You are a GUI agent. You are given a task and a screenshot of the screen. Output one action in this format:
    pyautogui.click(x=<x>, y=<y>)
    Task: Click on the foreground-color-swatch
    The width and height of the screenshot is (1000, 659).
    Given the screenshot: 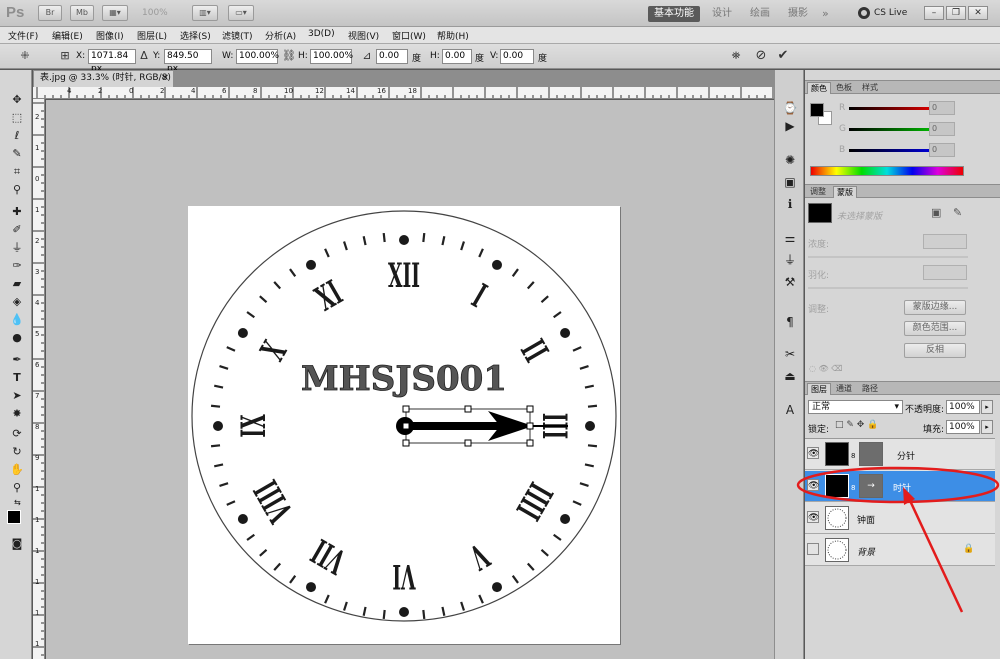 What is the action you would take?
    pyautogui.click(x=14, y=517)
    